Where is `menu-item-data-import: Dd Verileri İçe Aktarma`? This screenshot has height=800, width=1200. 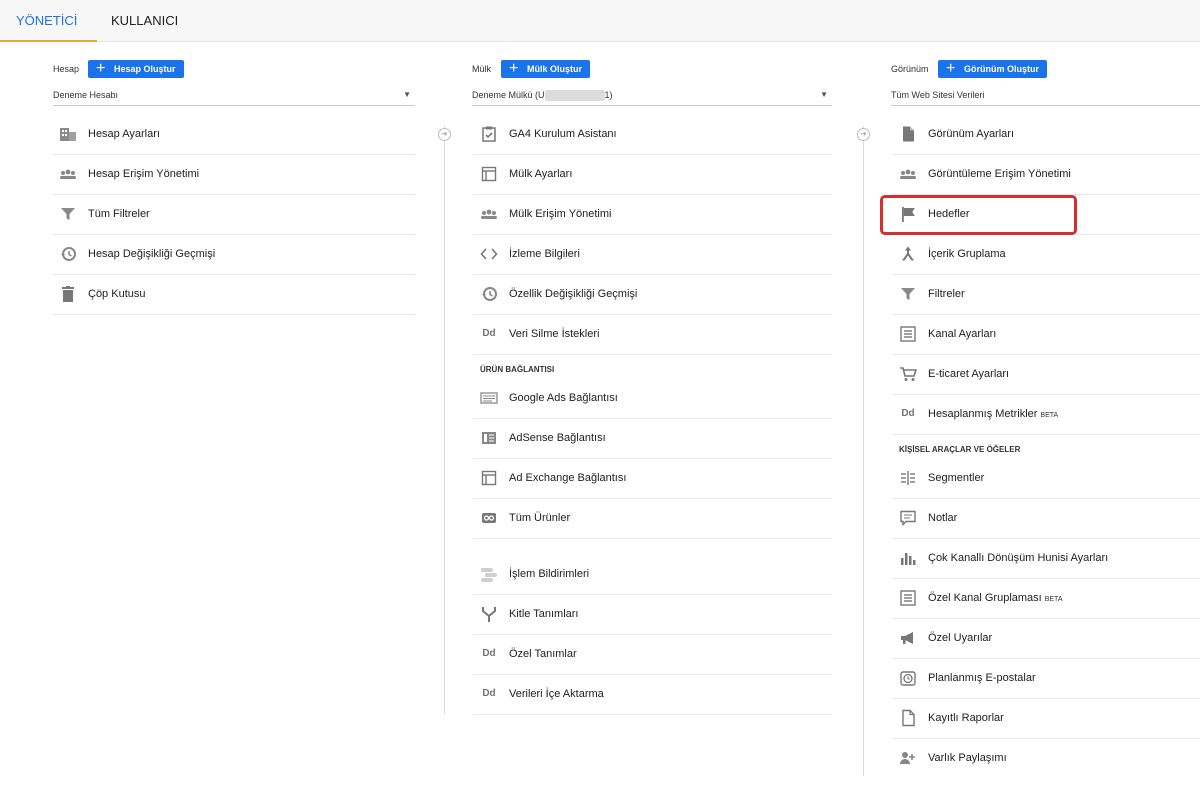 menu-item-data-import: Dd Verileri İçe Aktarma is located at coordinates (653, 695).